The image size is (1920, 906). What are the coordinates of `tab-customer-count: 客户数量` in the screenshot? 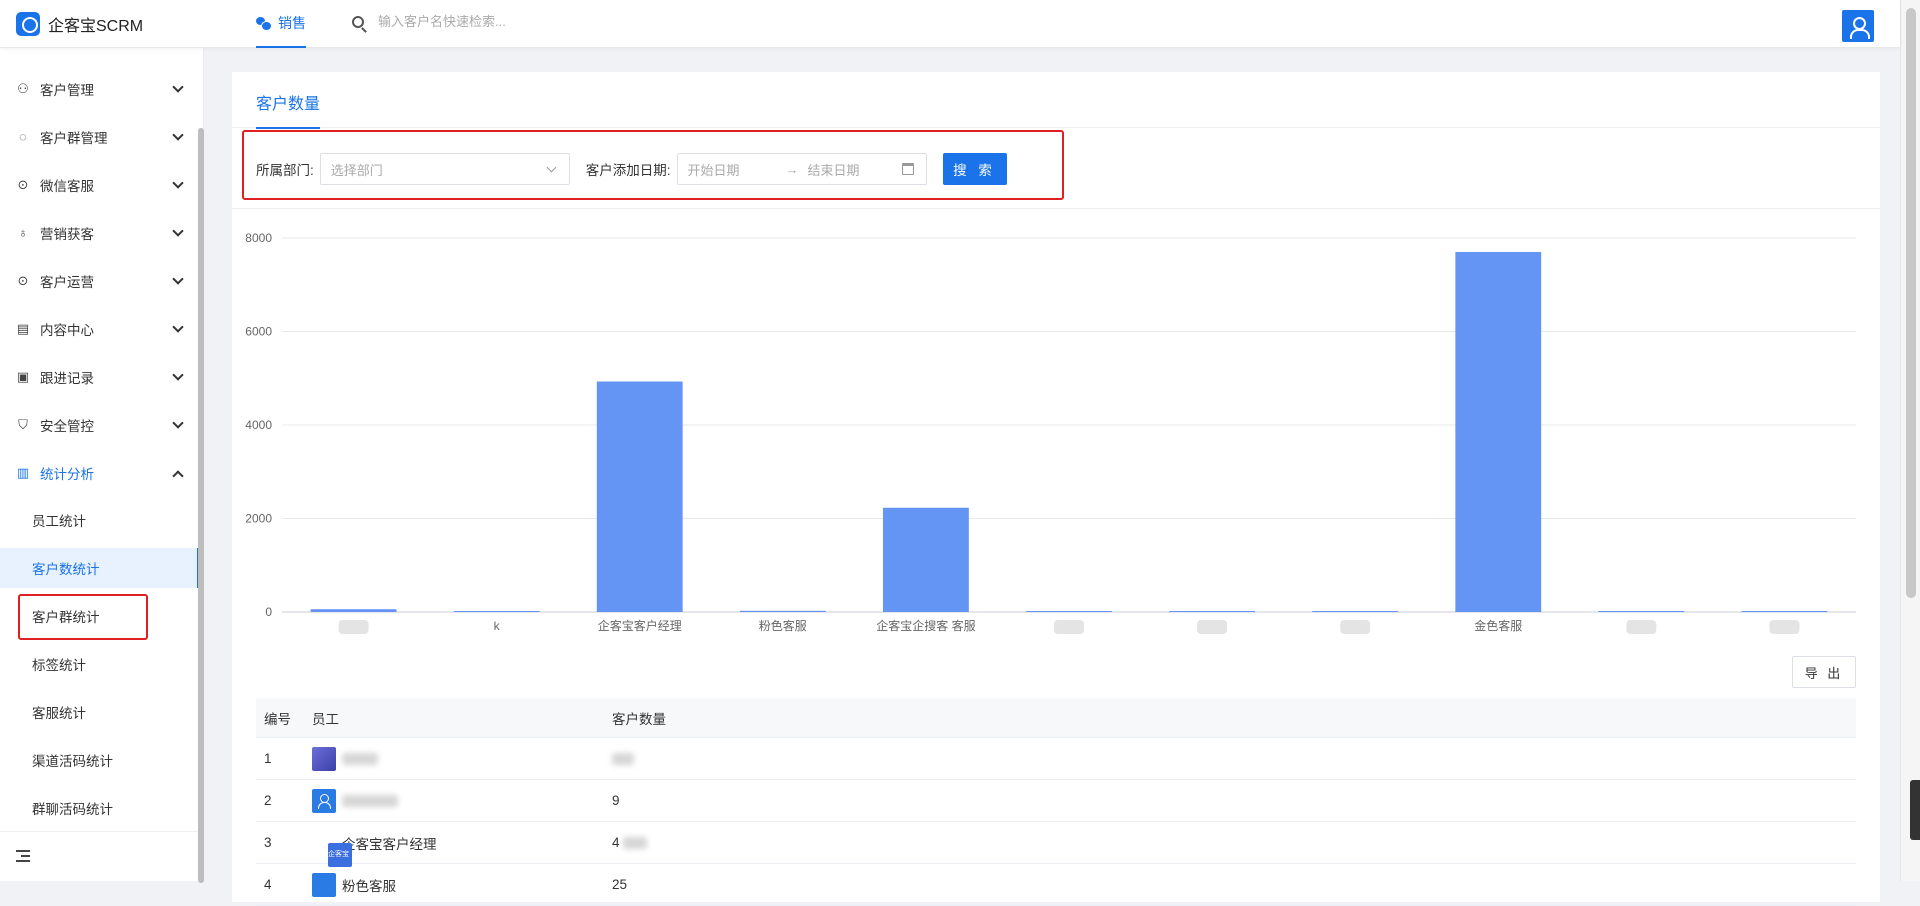 It's located at (288, 109).